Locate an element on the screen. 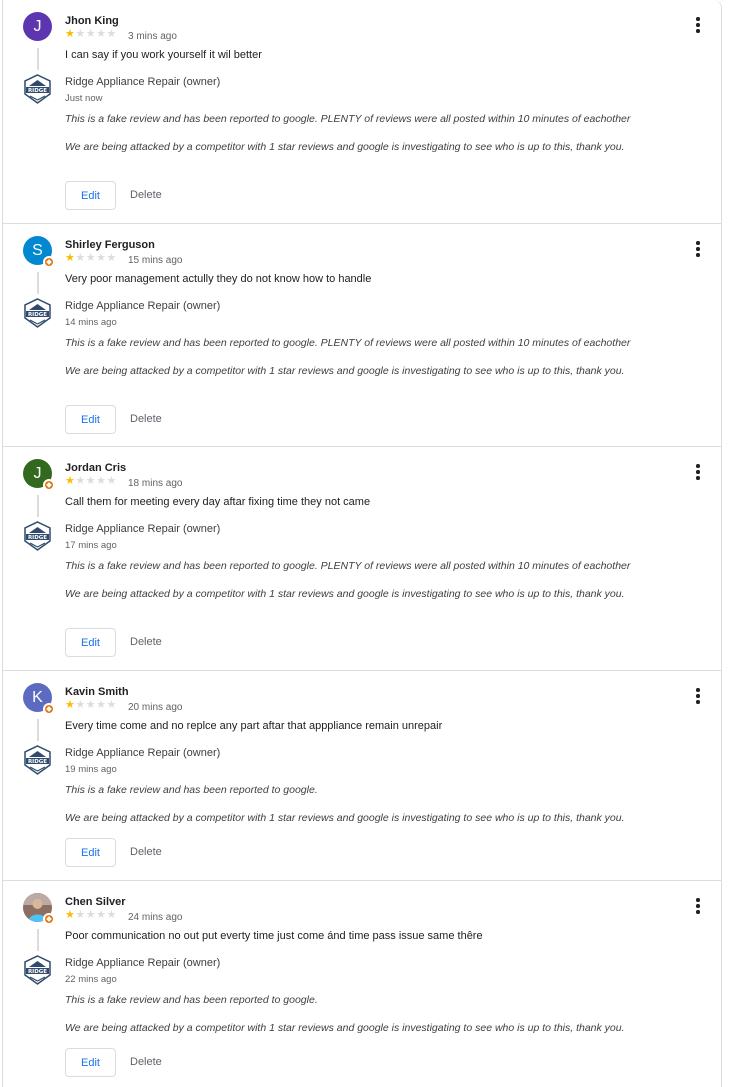  review-time: 20 mins ago is located at coordinates (155, 707).